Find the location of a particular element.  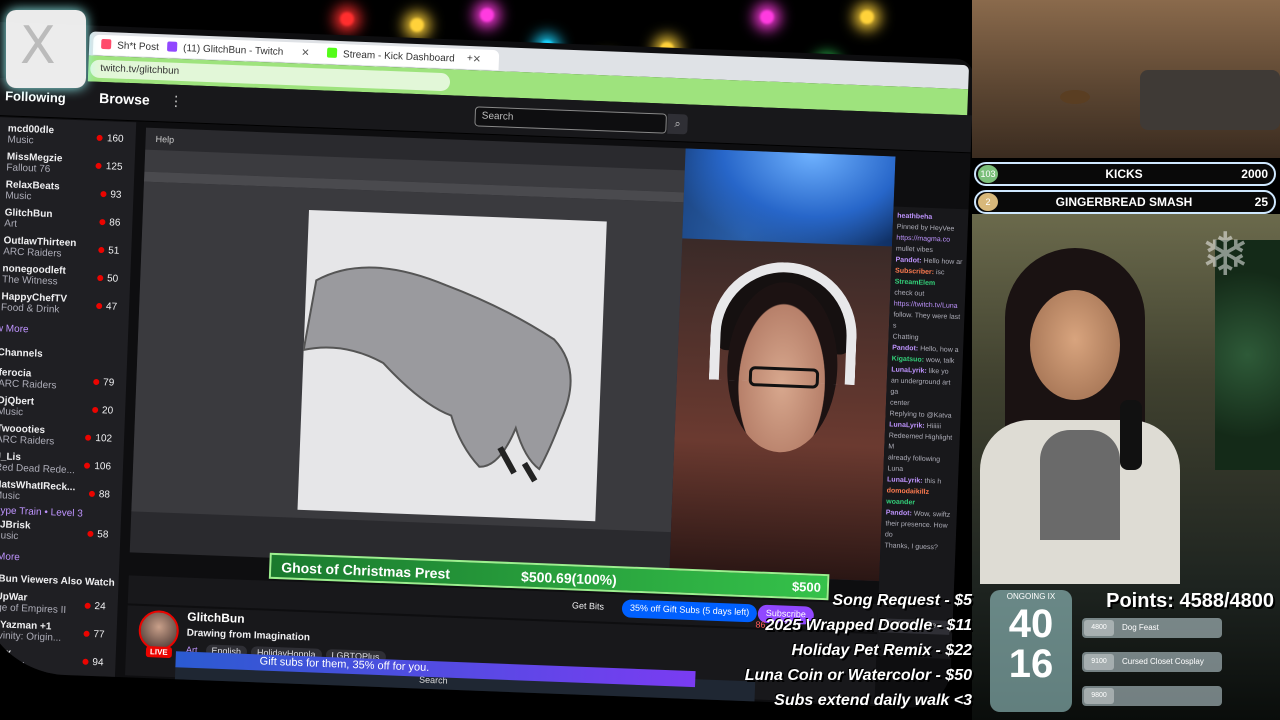

hand-sketch-image is located at coordinates (437, 374).